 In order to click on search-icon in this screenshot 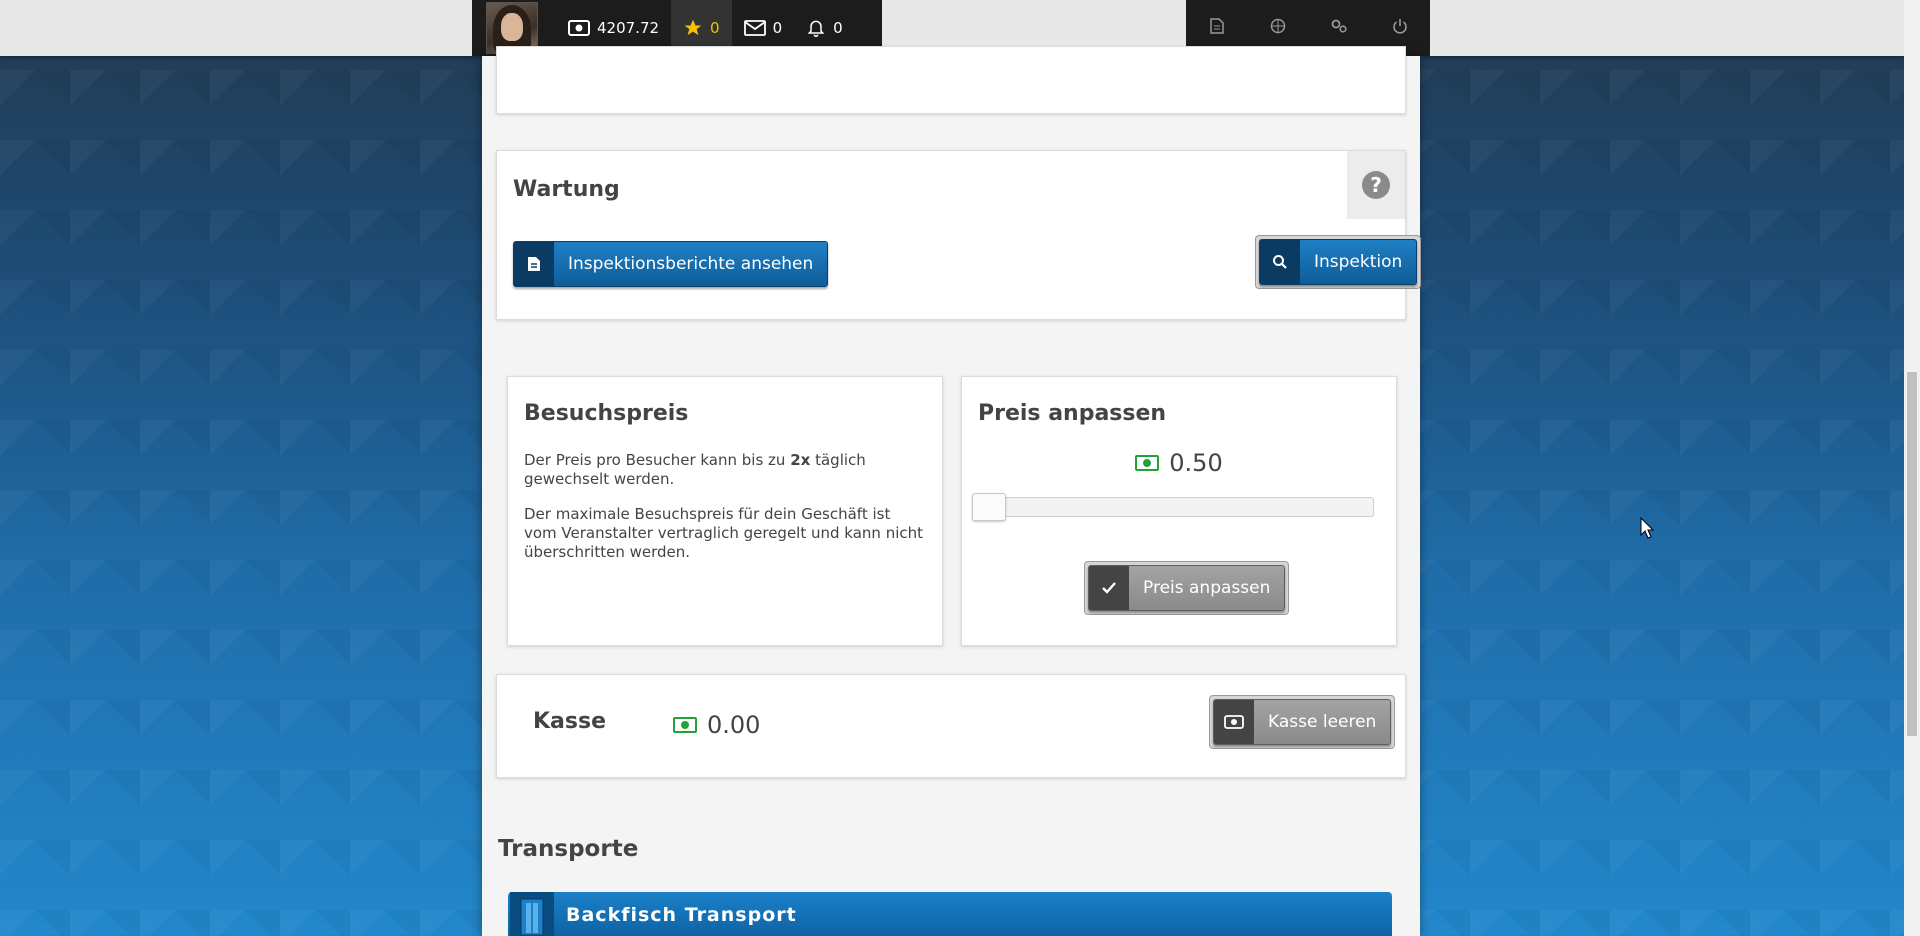, I will do `click(1280, 262)`.